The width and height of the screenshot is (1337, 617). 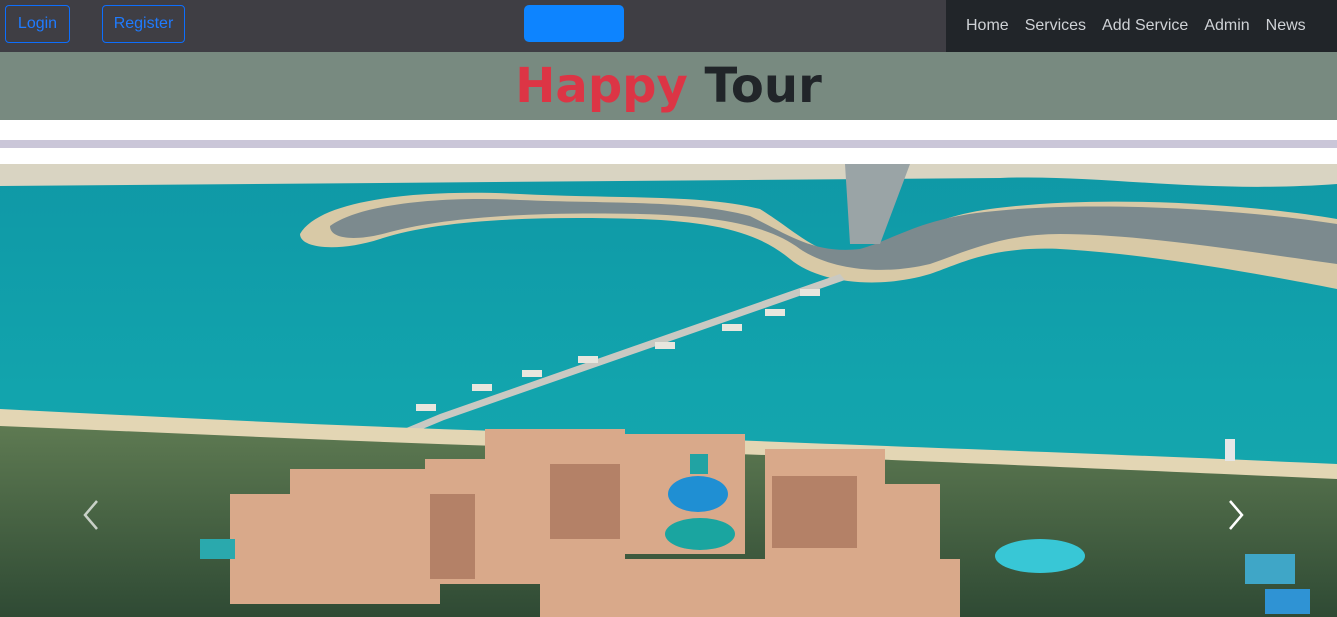 What do you see at coordinates (601, 86) in the screenshot?
I see `site-title-happy: Happy` at bounding box center [601, 86].